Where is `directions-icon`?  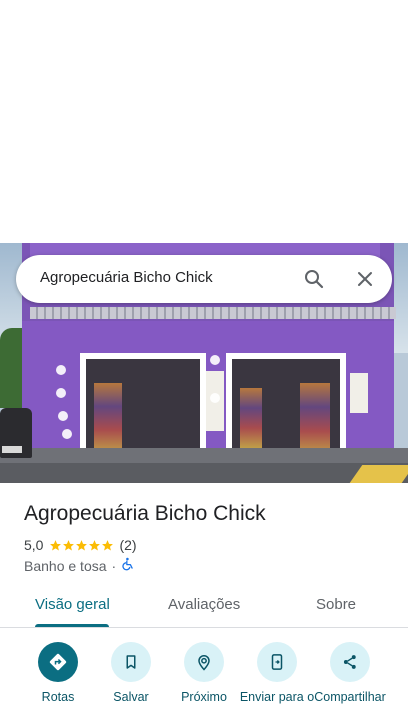
directions-icon is located at coordinates (58, 662).